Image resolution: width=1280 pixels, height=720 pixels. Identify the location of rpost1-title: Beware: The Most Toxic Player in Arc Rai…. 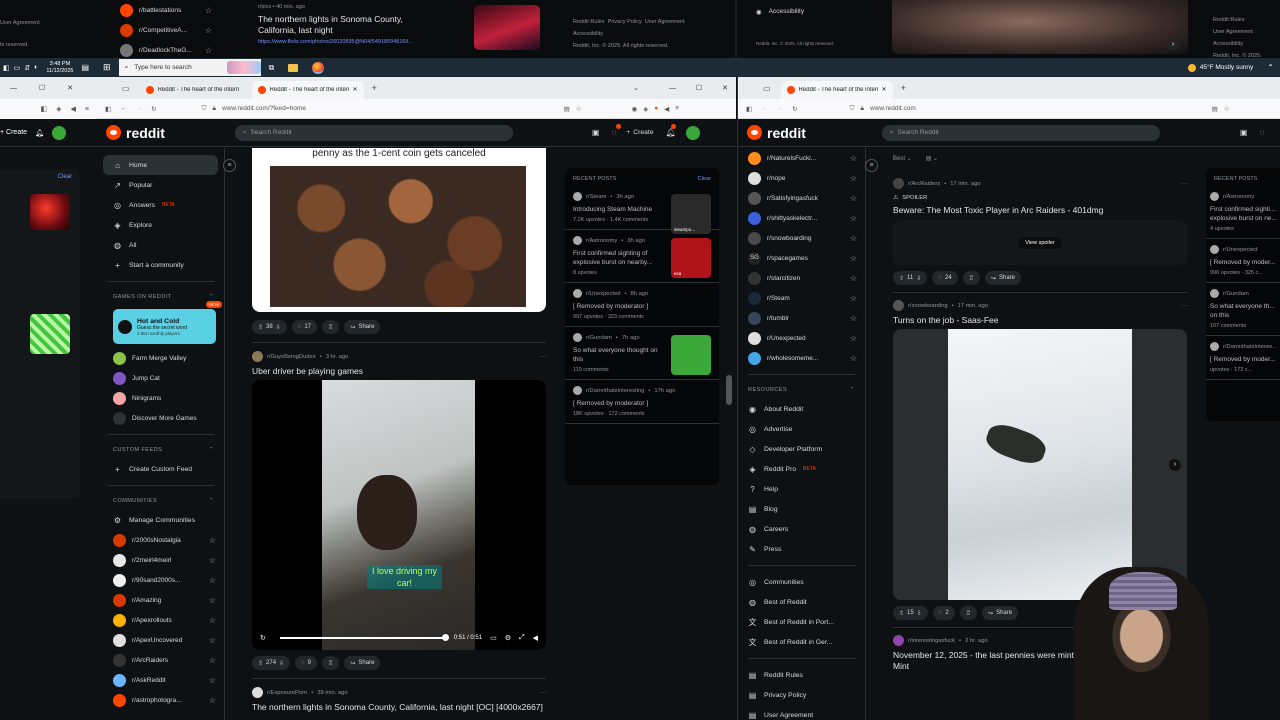
(1040, 210).